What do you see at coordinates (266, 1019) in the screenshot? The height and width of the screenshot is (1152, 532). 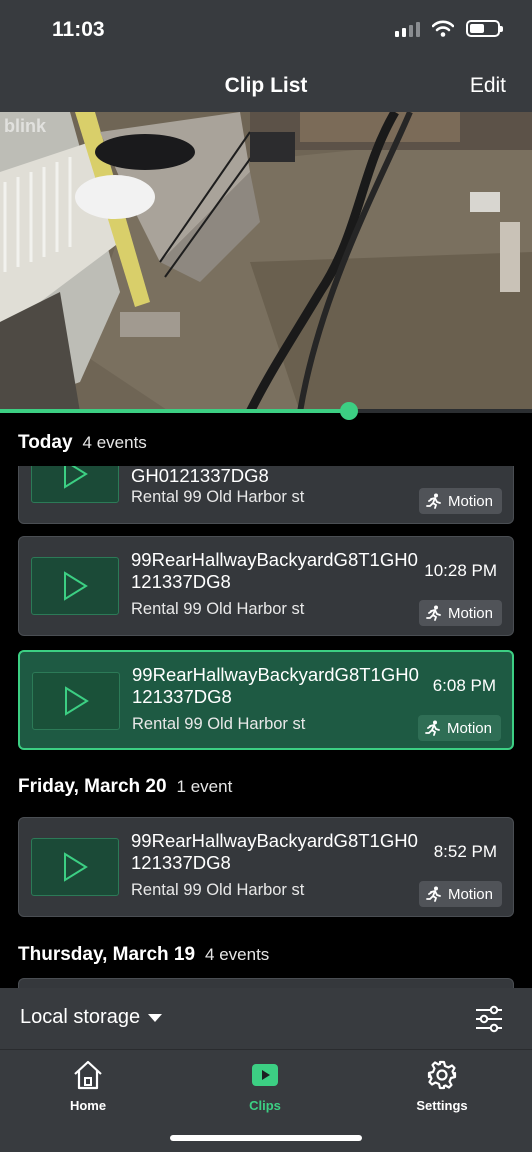 I see `storage-bar: Local storage` at bounding box center [266, 1019].